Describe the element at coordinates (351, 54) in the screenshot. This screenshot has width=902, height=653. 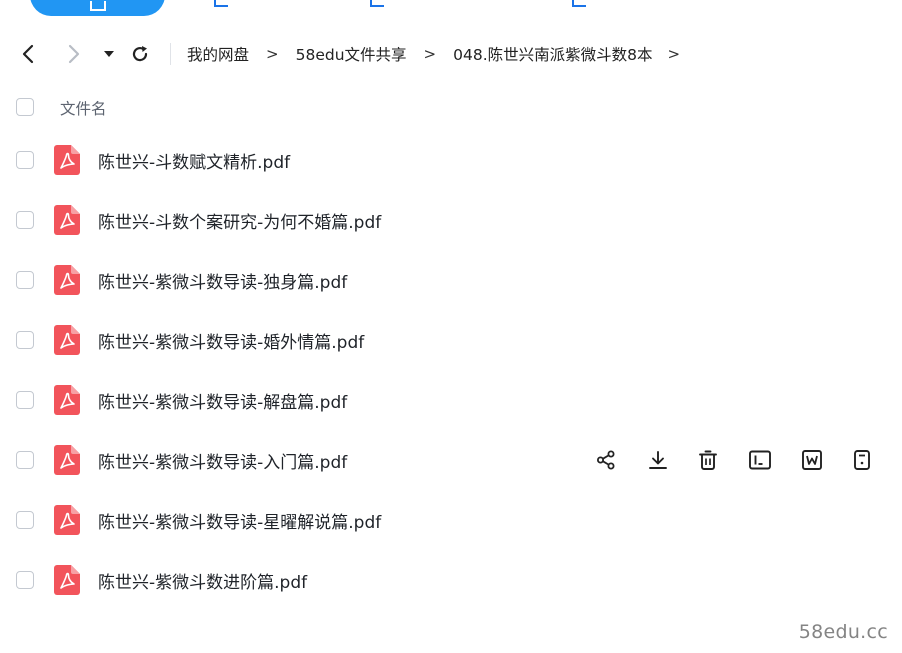
I see `breadcrumb-shared-folder: 58edu文件共享` at that location.